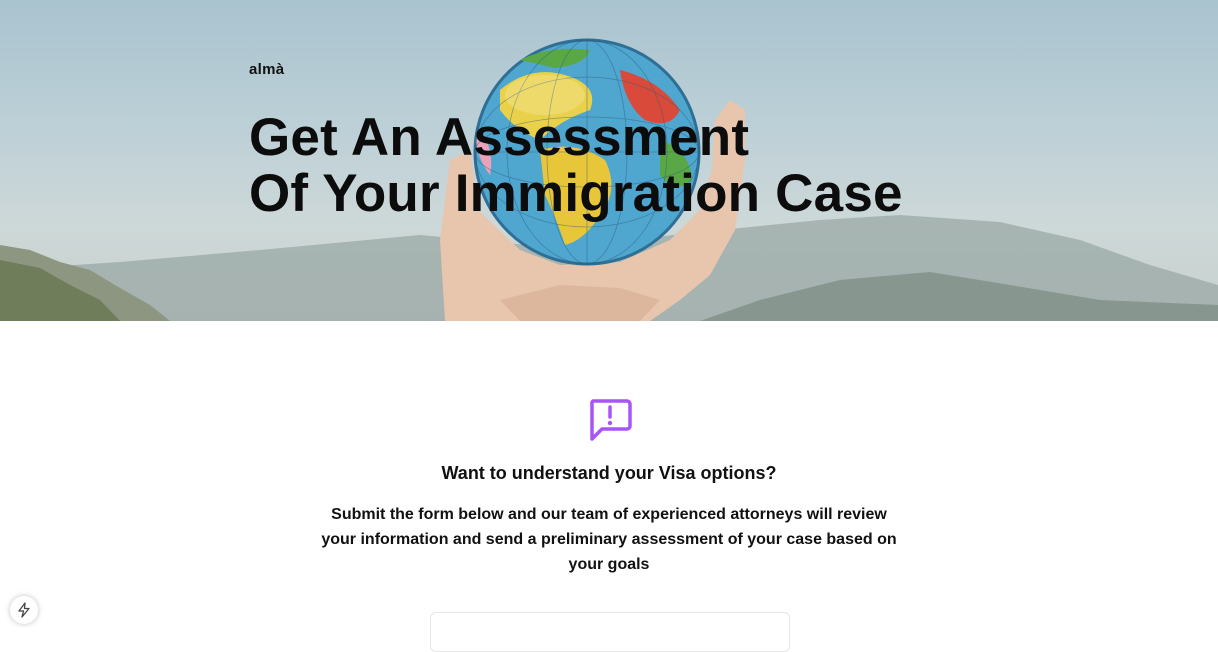 This screenshot has width=1218, height=652. What do you see at coordinates (610, 632) in the screenshot?
I see `assessment-form-card` at bounding box center [610, 632].